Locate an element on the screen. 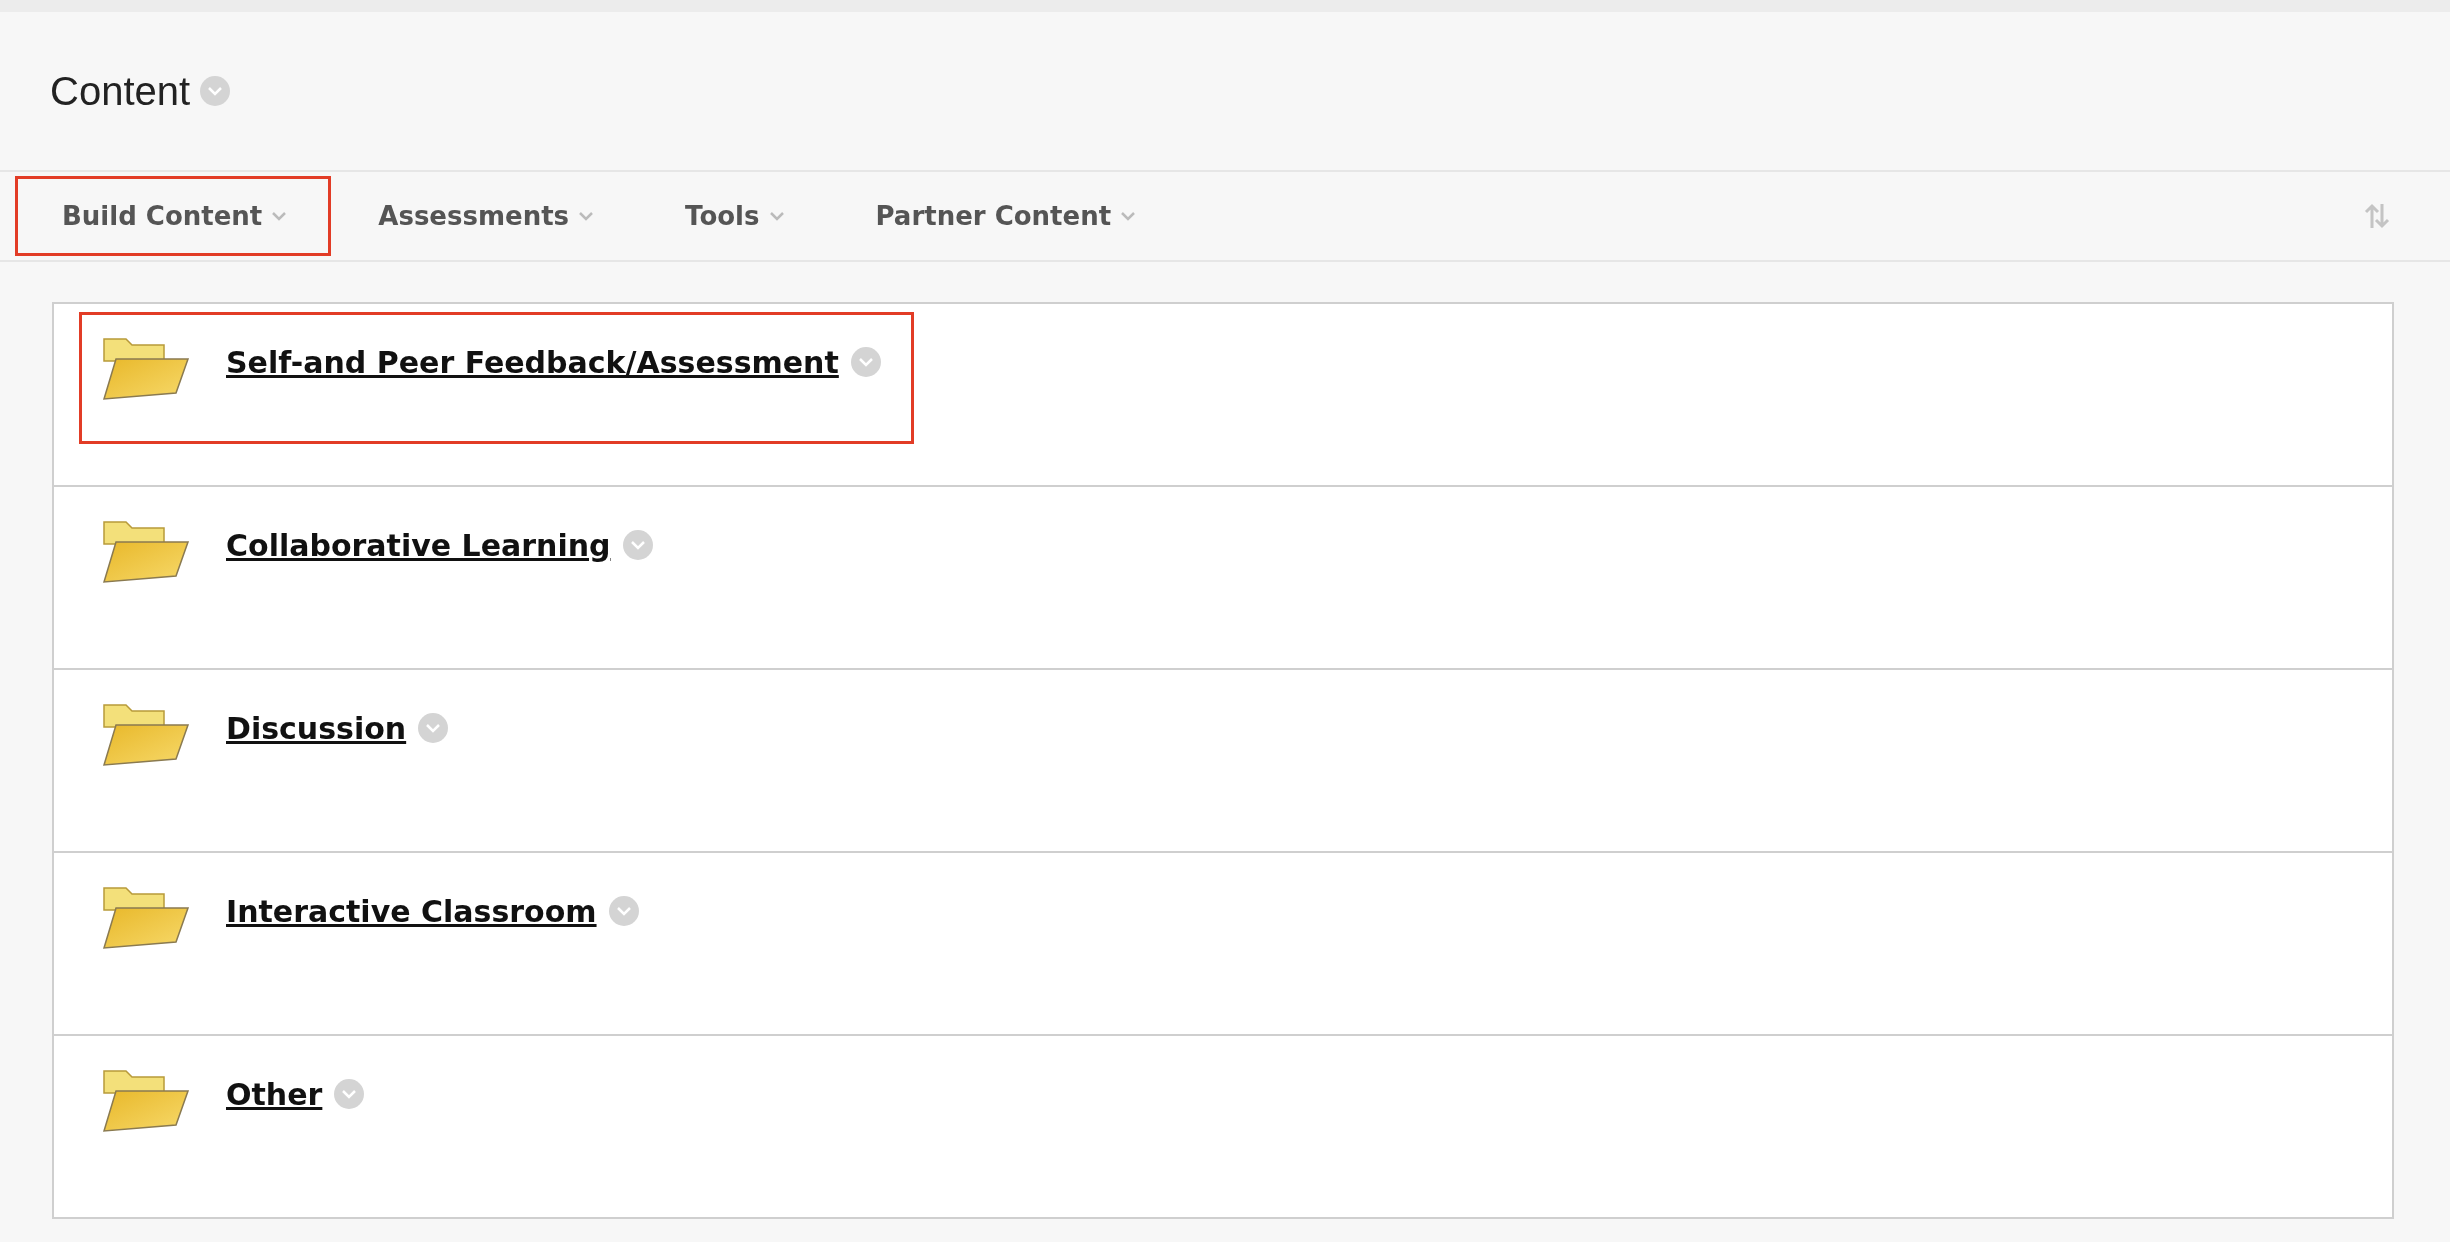 This screenshot has width=2450, height=1242. page-title: Content is located at coordinates (120, 91).